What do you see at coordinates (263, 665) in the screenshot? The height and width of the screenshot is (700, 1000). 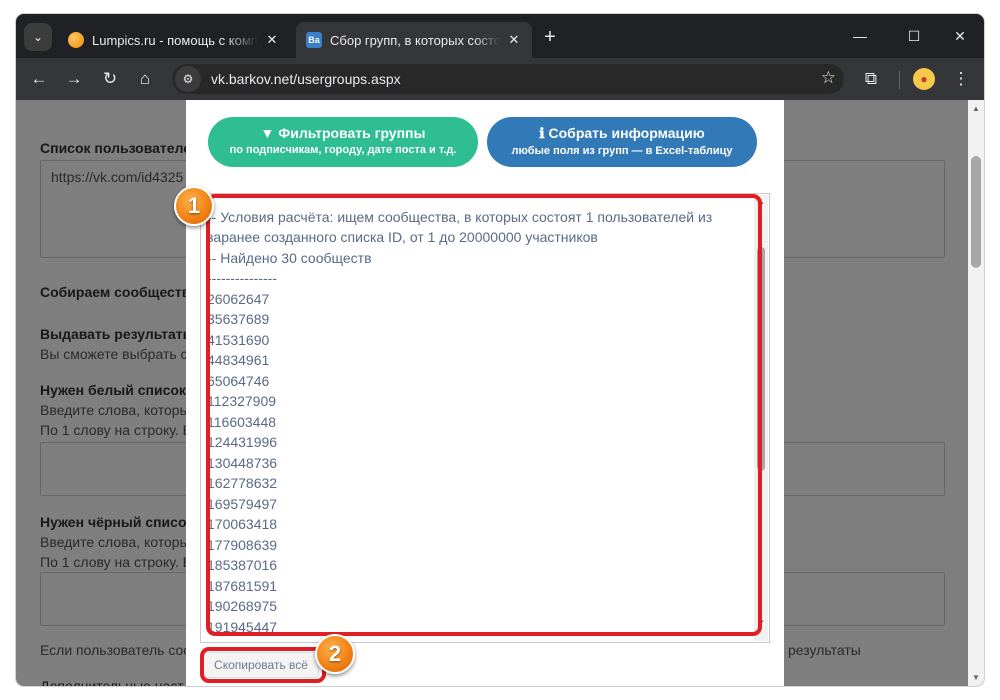 I see `highlight-copy-button` at bounding box center [263, 665].